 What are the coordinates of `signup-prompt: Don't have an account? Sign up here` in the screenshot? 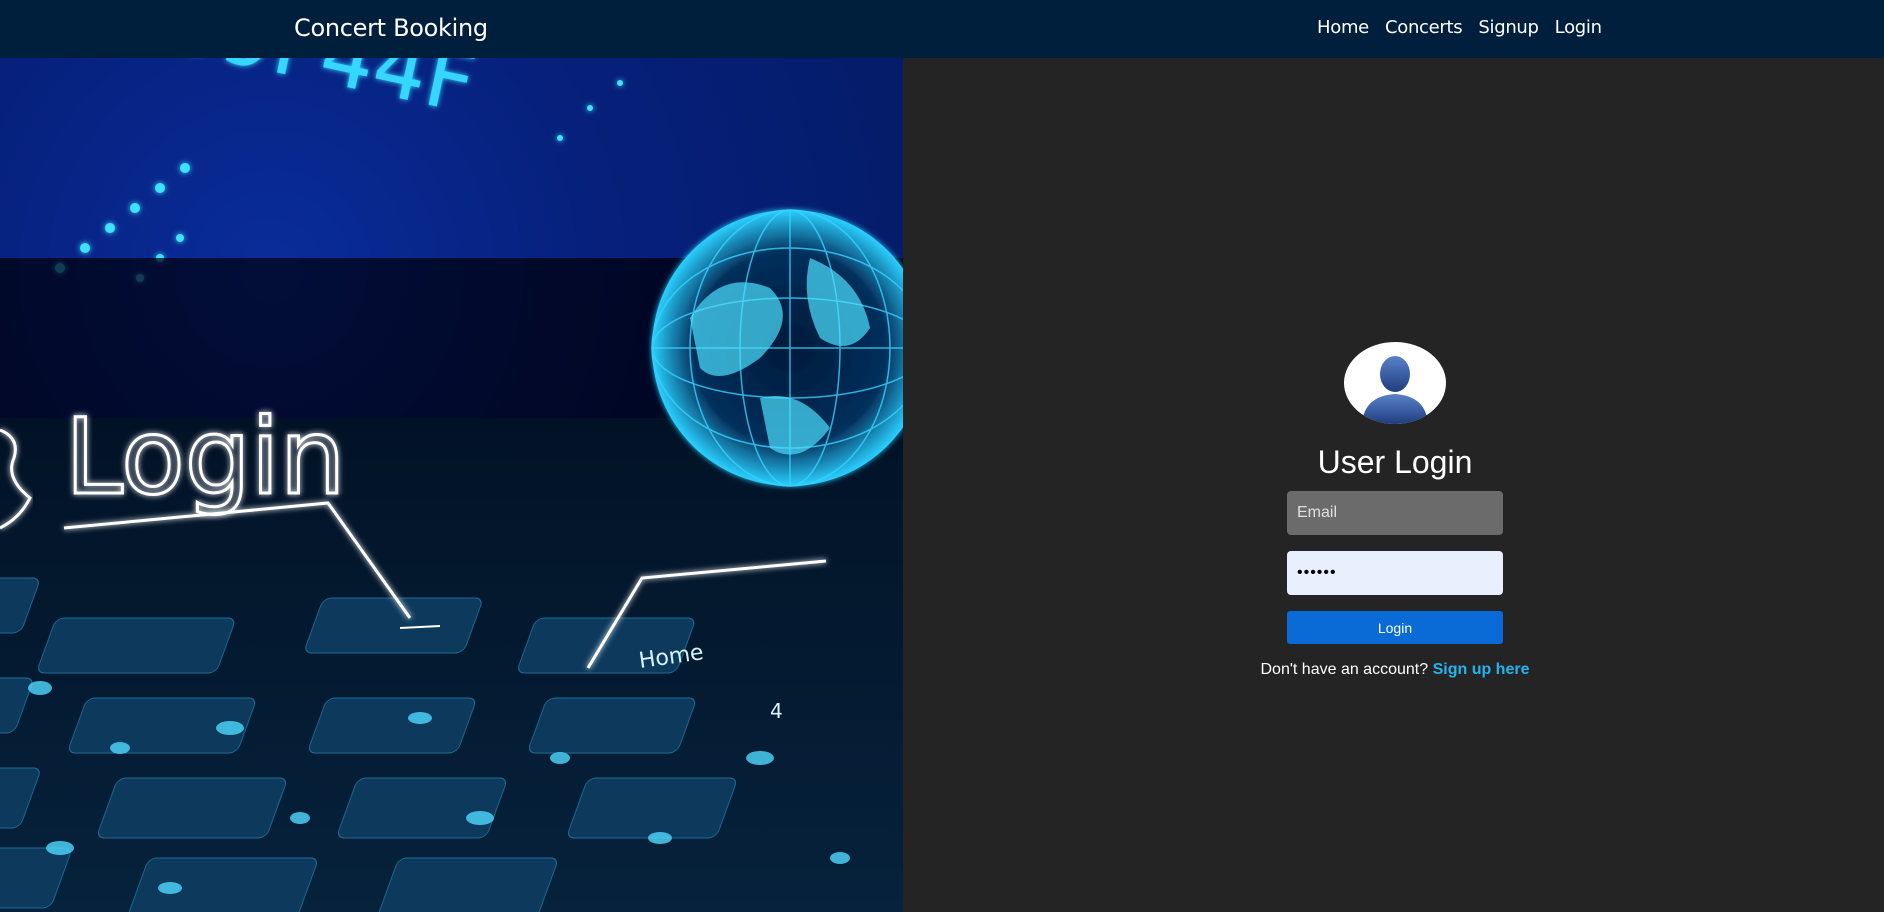 It's located at (1395, 670).